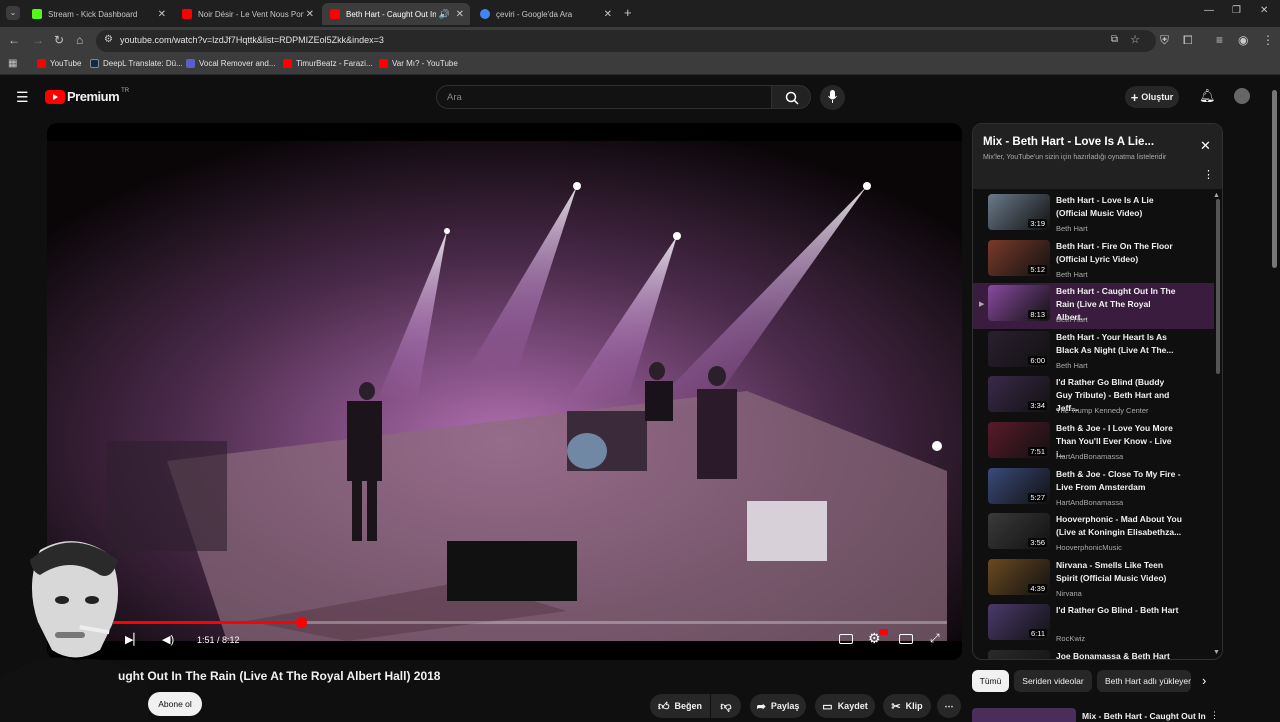  What do you see at coordinates (1090, 456) in the screenshot?
I see `channel-name: HartAndBonamassa` at bounding box center [1090, 456].